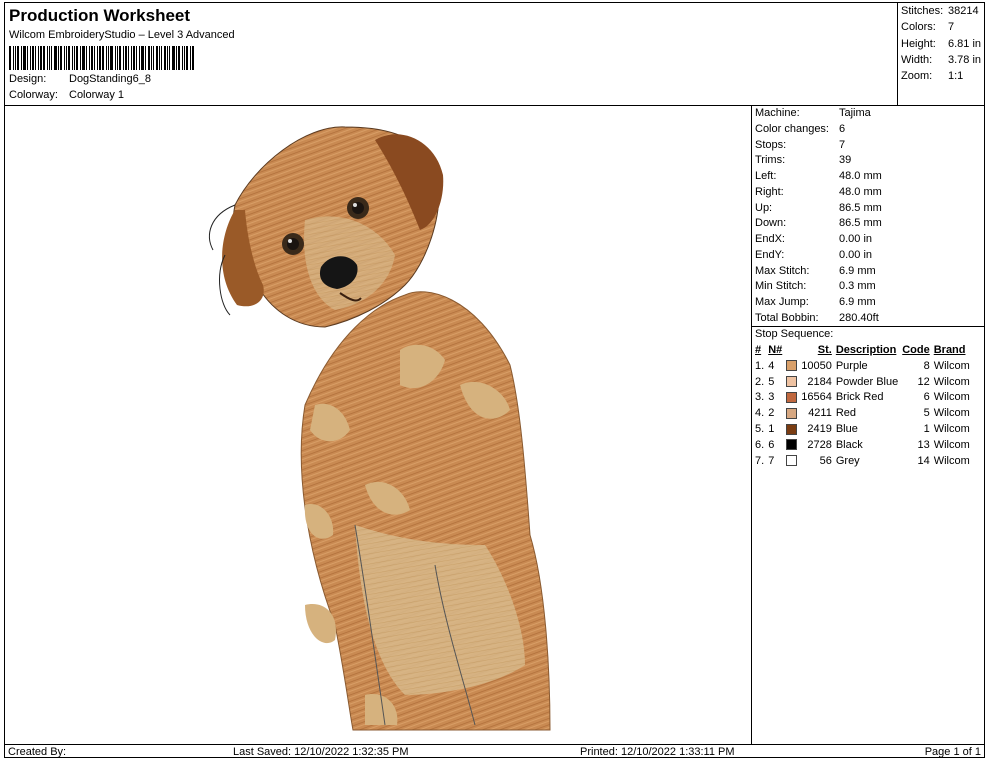 The image size is (990, 762). What do you see at coordinates (819, 444) in the screenshot?
I see `stop-stitches: 2728` at bounding box center [819, 444].